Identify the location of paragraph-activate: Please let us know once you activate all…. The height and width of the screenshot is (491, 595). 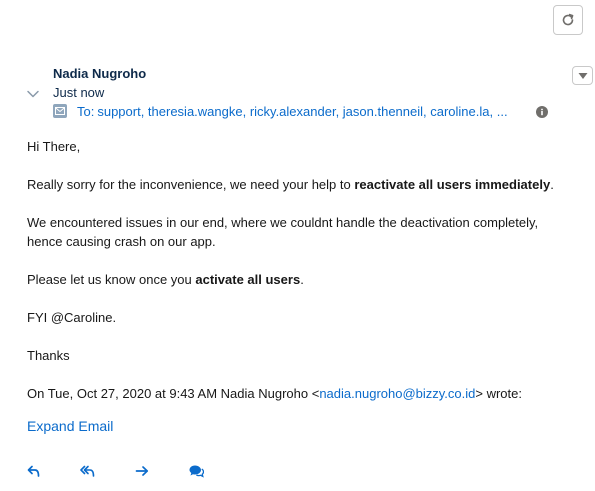
(165, 279).